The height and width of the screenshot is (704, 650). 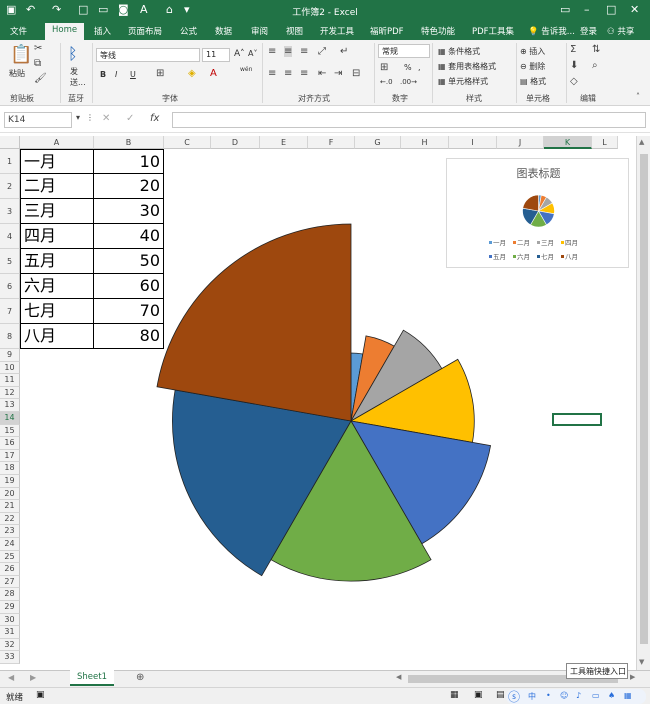 I want to click on row-header-17: 17, so click(x=10, y=456).